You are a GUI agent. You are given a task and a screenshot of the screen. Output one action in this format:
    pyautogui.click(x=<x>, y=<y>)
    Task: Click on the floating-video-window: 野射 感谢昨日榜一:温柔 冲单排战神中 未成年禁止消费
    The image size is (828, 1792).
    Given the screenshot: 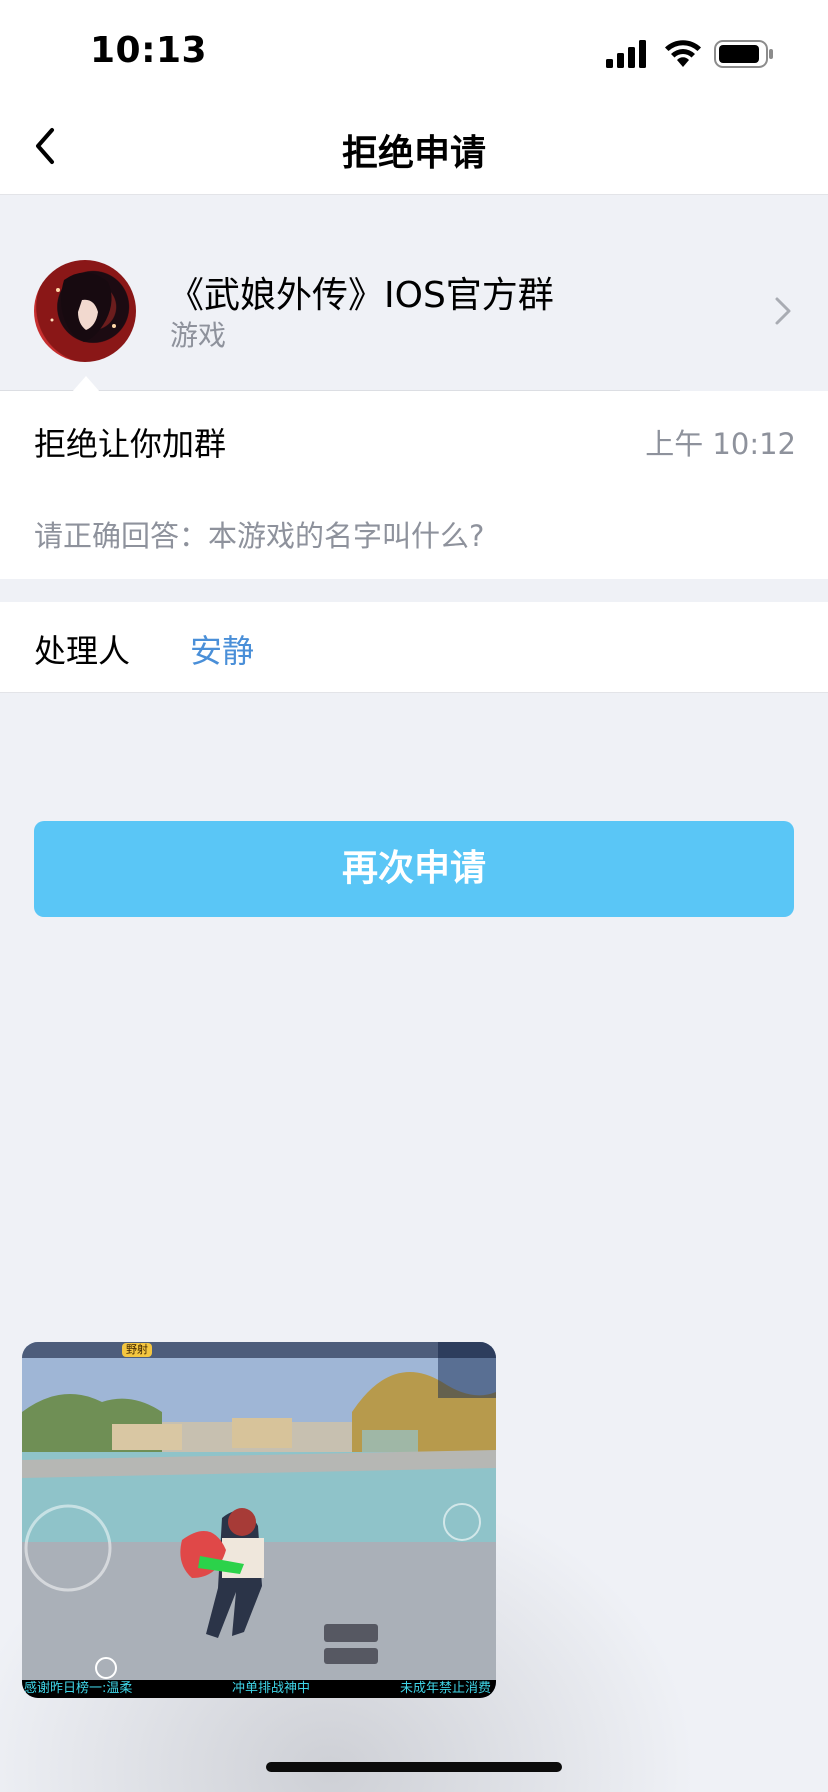 What is the action you would take?
    pyautogui.click(x=259, y=1520)
    